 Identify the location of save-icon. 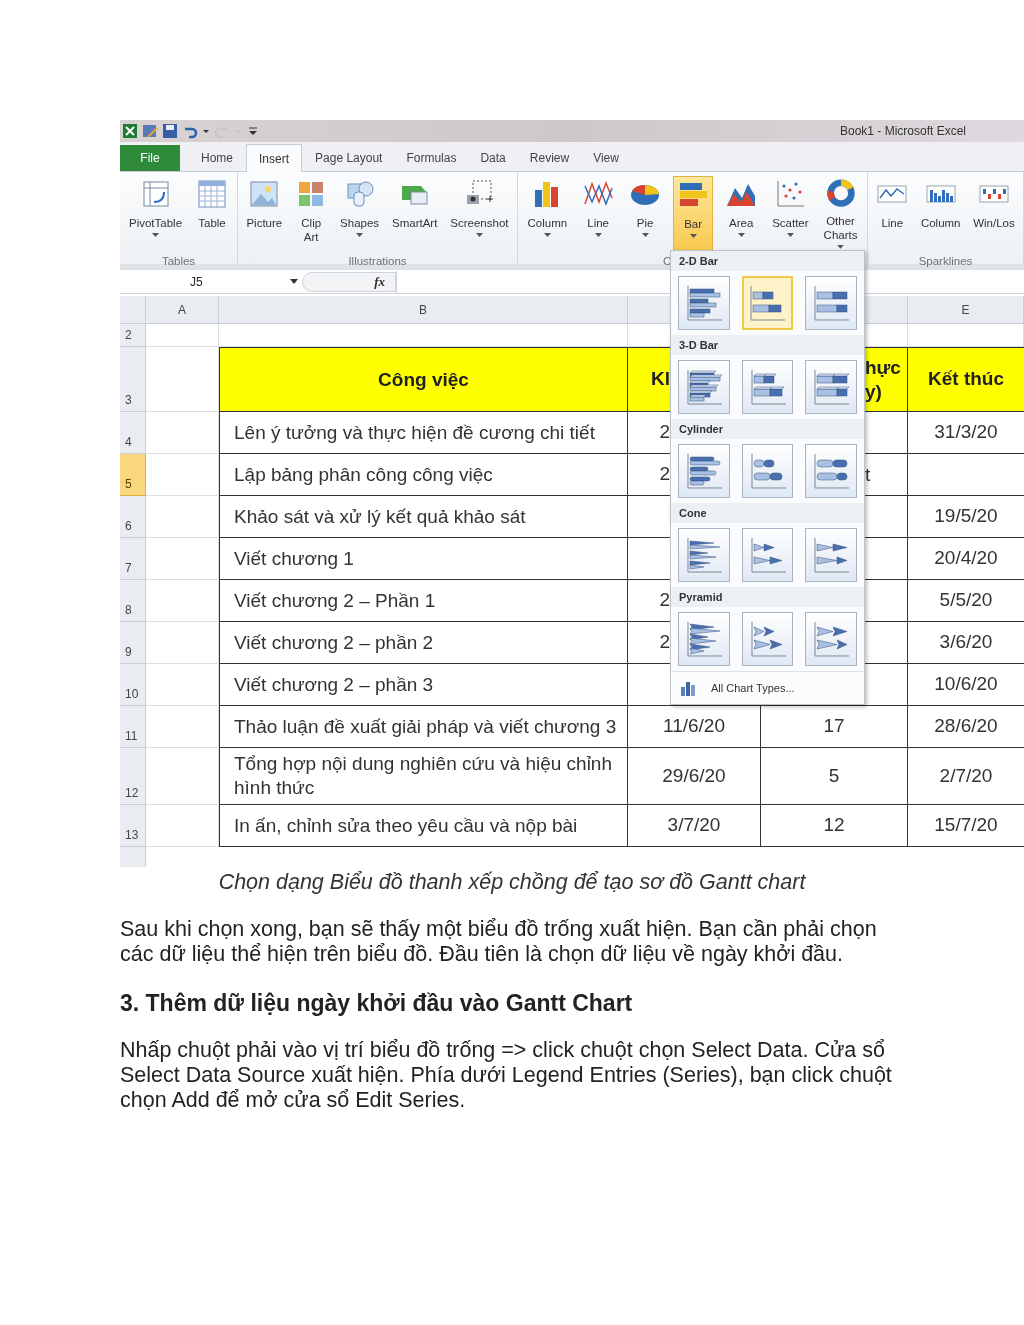
(170, 131).